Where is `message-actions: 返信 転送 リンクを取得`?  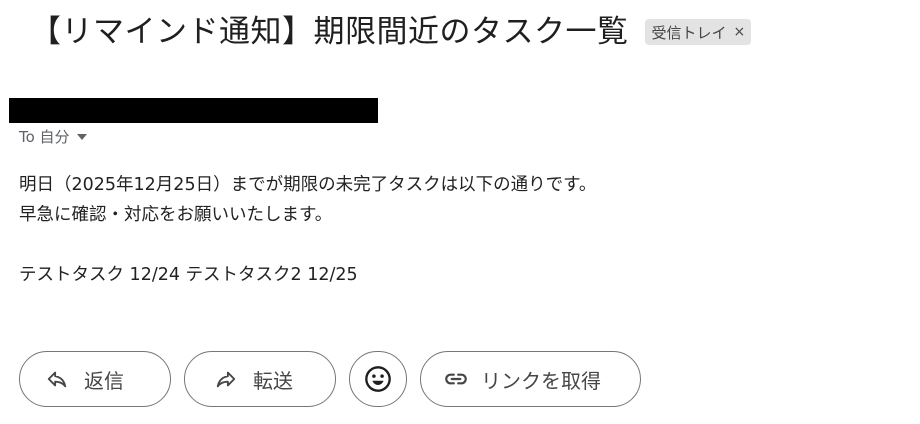 message-actions: 返信 転送 リンクを取得 is located at coordinates (330, 379).